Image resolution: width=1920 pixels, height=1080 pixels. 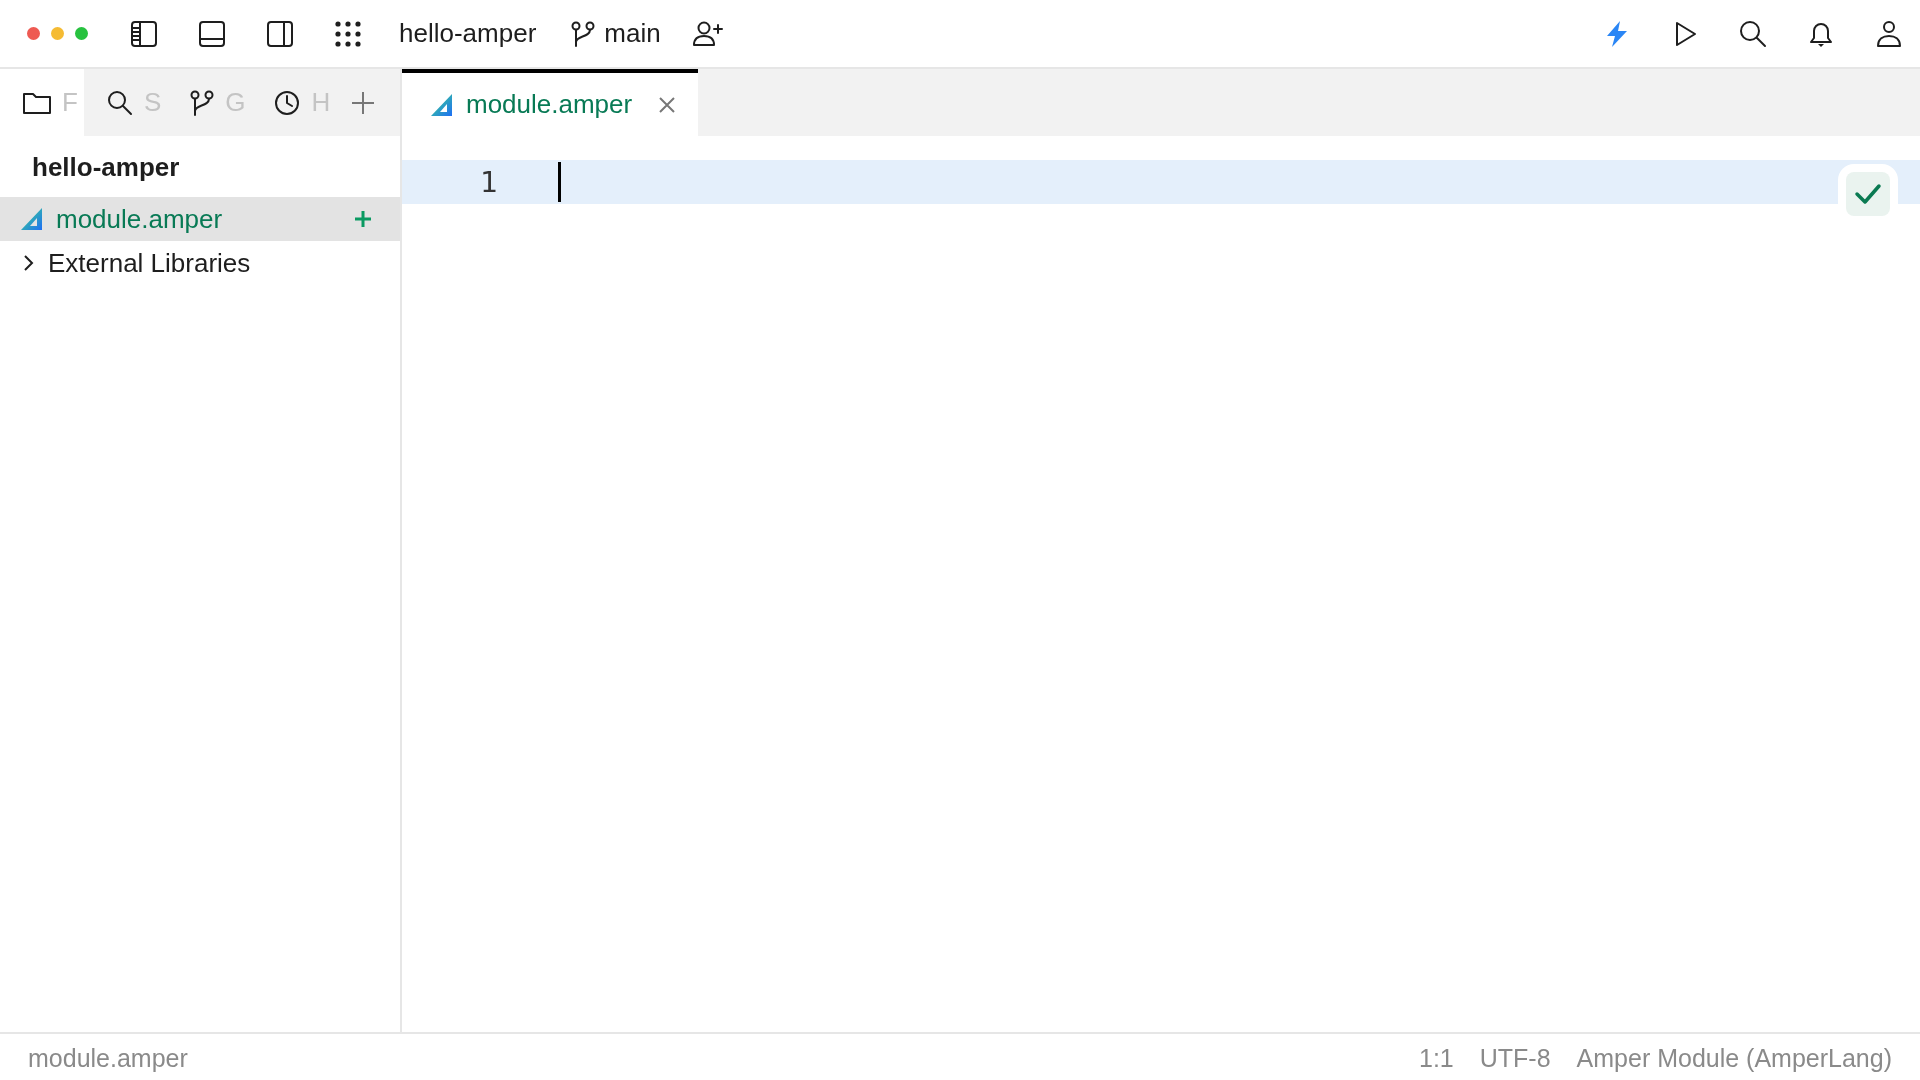 What do you see at coordinates (1515, 1058) in the screenshot?
I see `file-encoding: UTF-8` at bounding box center [1515, 1058].